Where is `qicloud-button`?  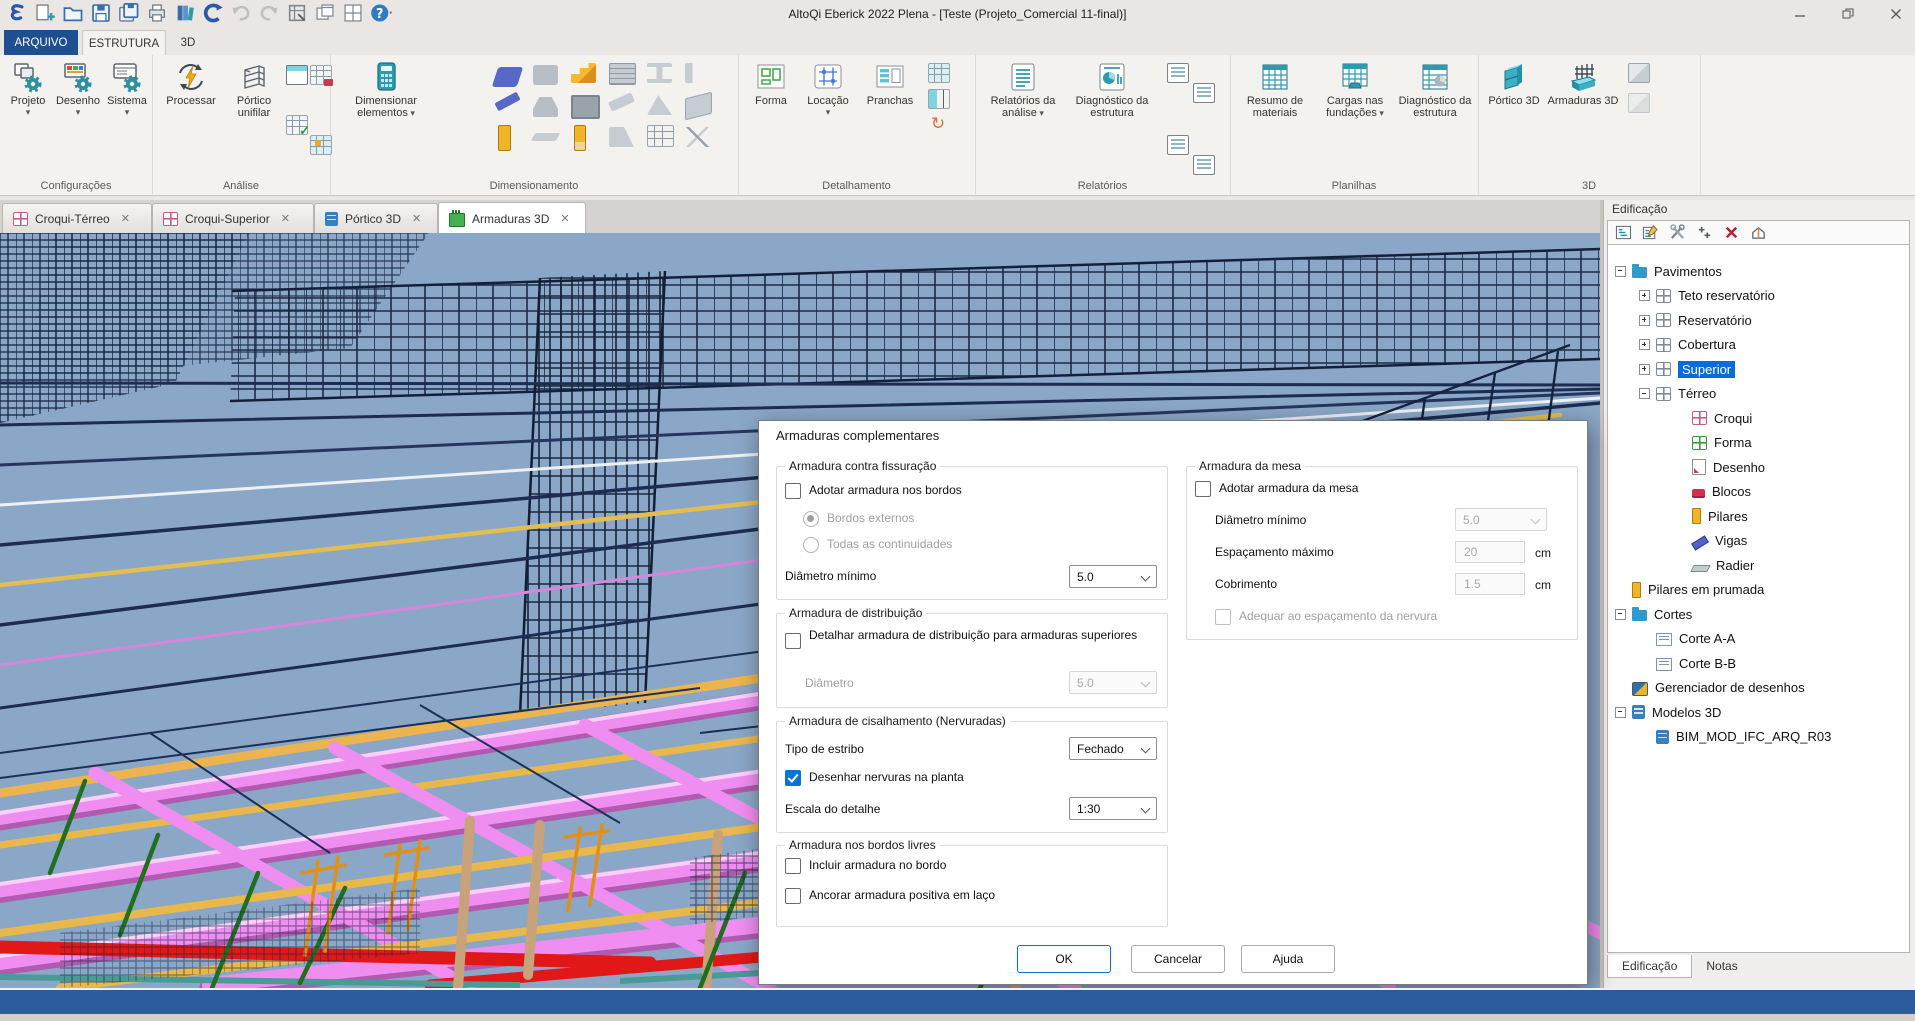
qicloud-button is located at coordinates (213, 13).